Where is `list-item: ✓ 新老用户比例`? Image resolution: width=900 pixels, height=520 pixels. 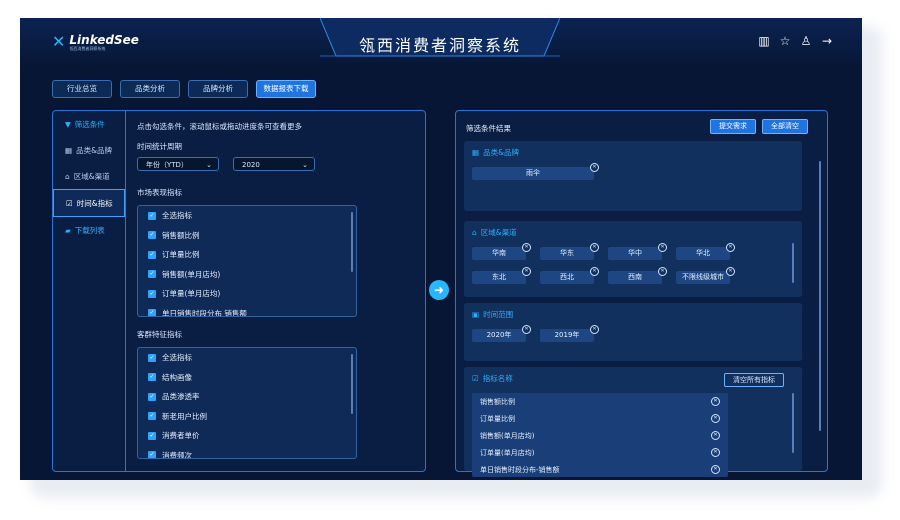 list-item: ✓ 新老用户比例 is located at coordinates (247, 417).